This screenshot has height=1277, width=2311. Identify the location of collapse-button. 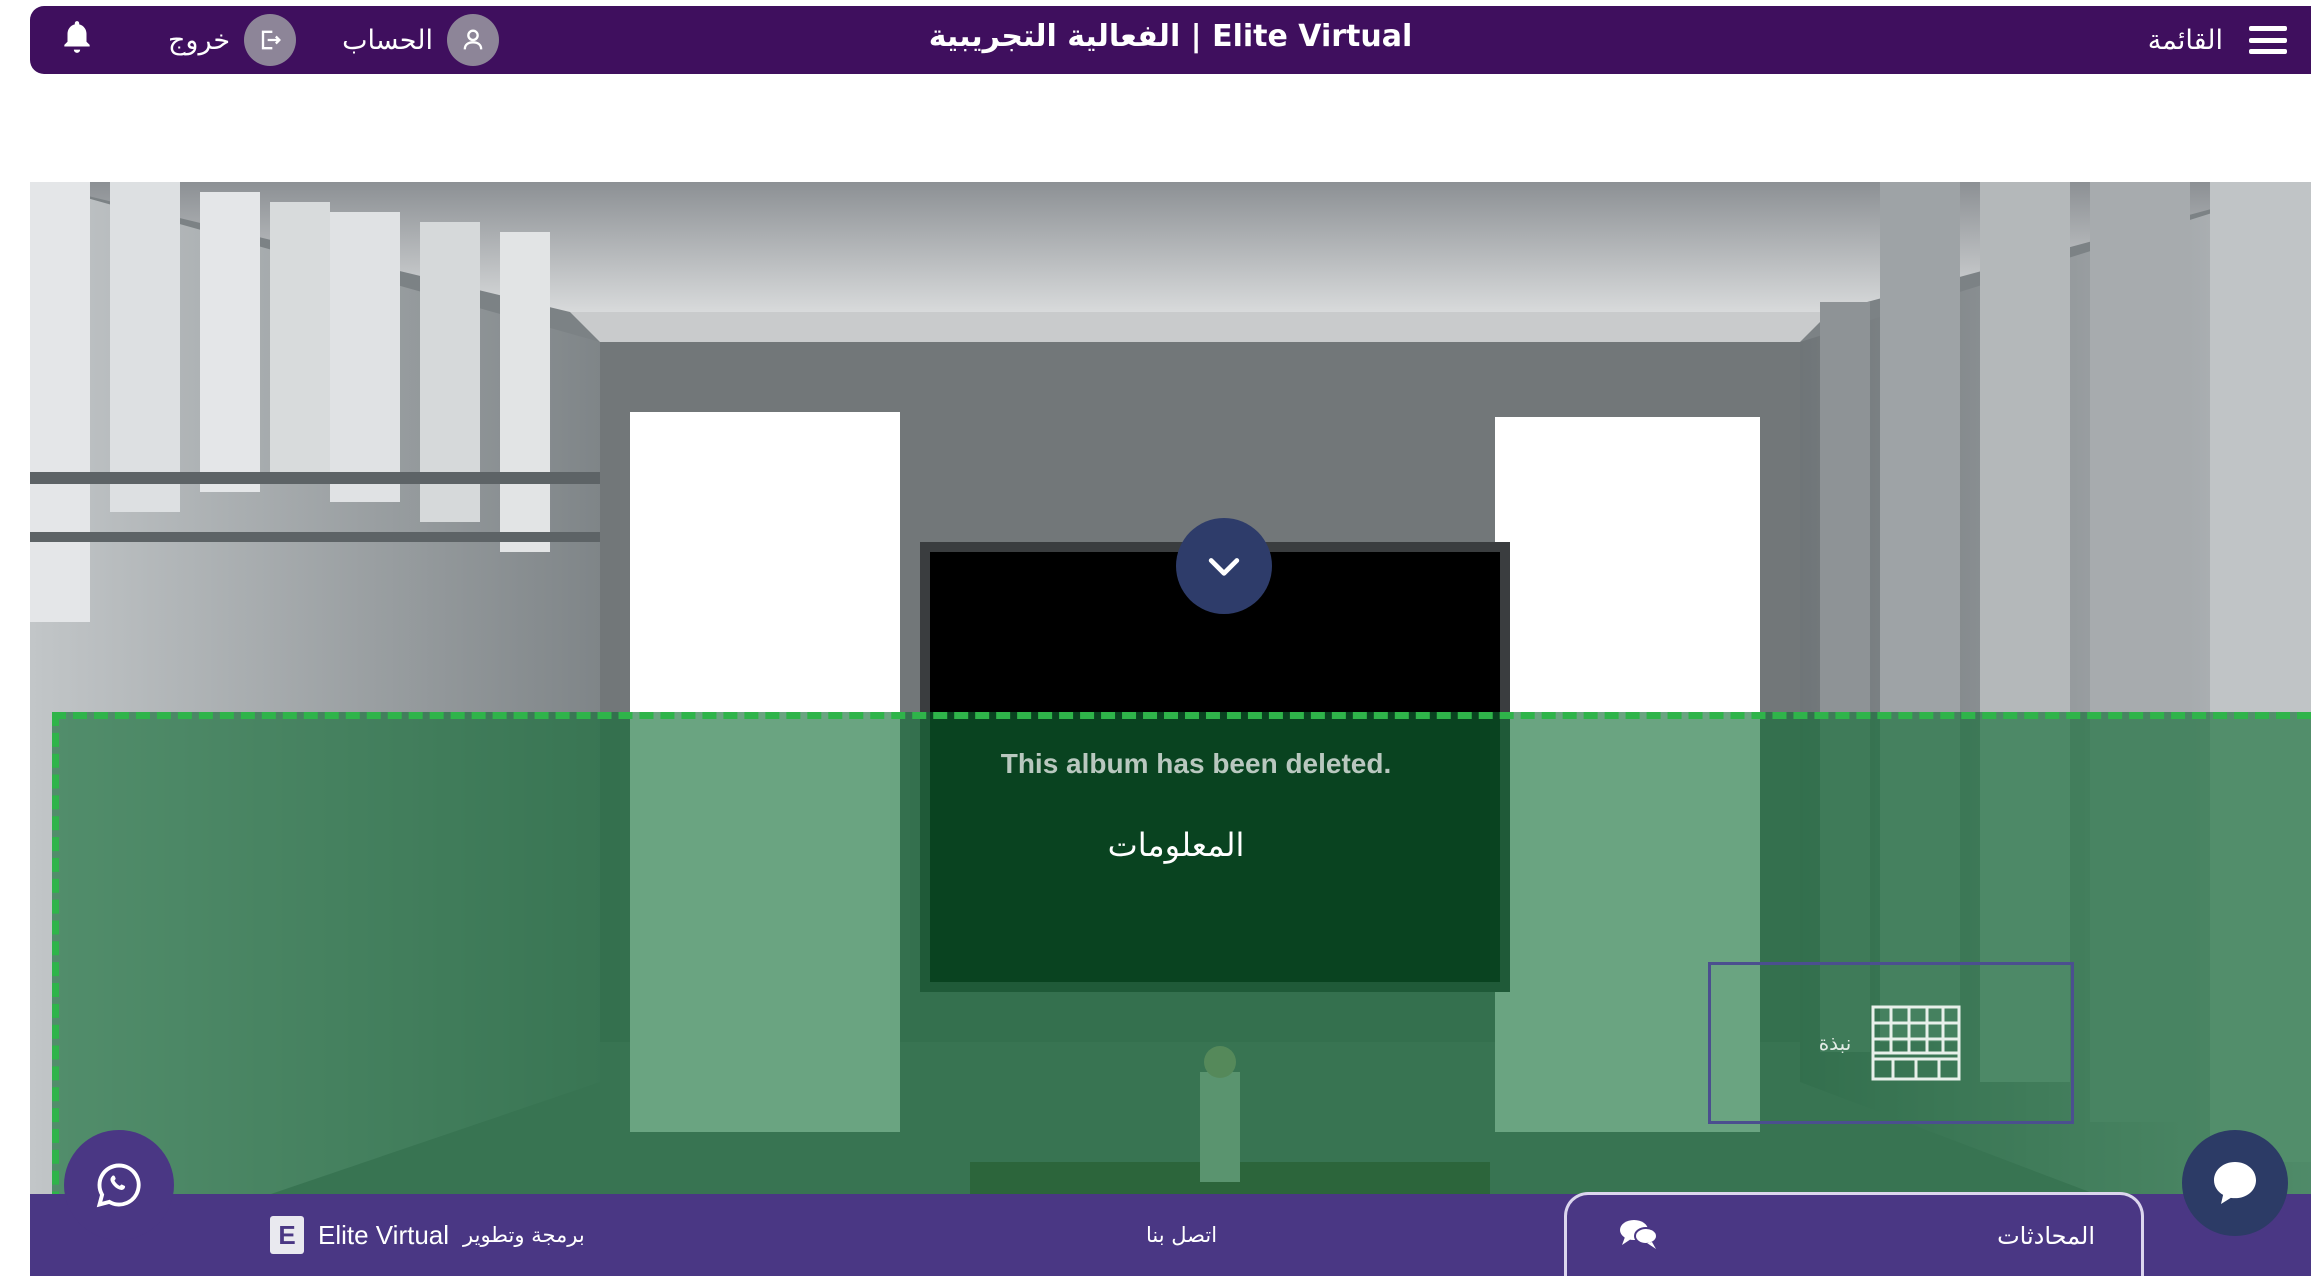
(1224, 566).